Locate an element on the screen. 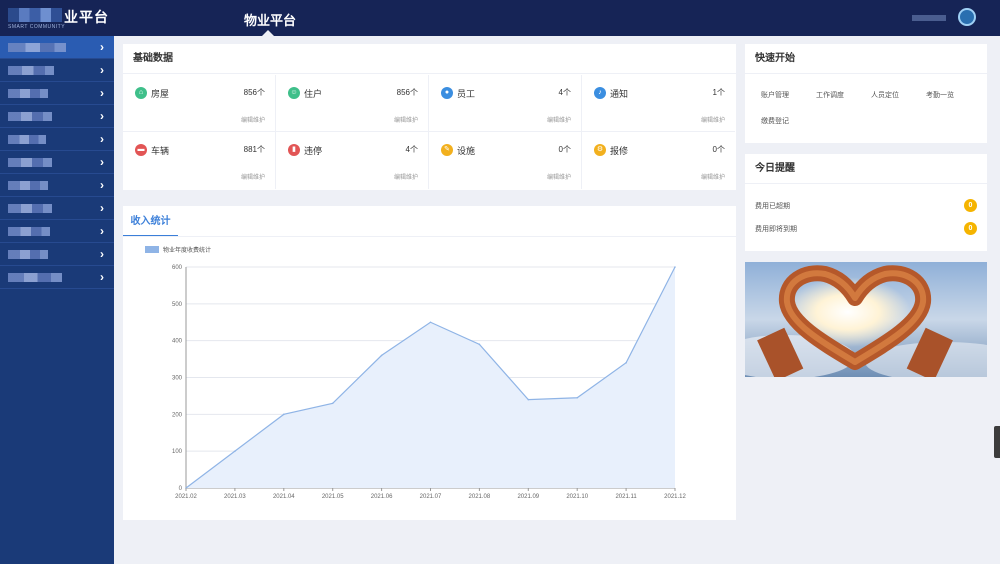 Image resolution: width=1000 pixels, height=564 pixels. sidebar-item-6: › is located at coordinates (57, 162).